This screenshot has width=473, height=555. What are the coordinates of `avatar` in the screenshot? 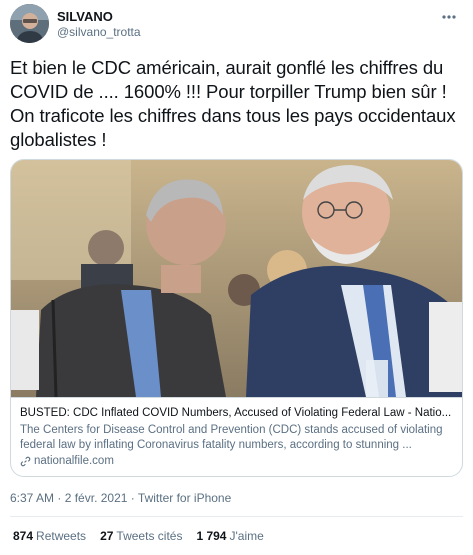 It's located at (29, 23).